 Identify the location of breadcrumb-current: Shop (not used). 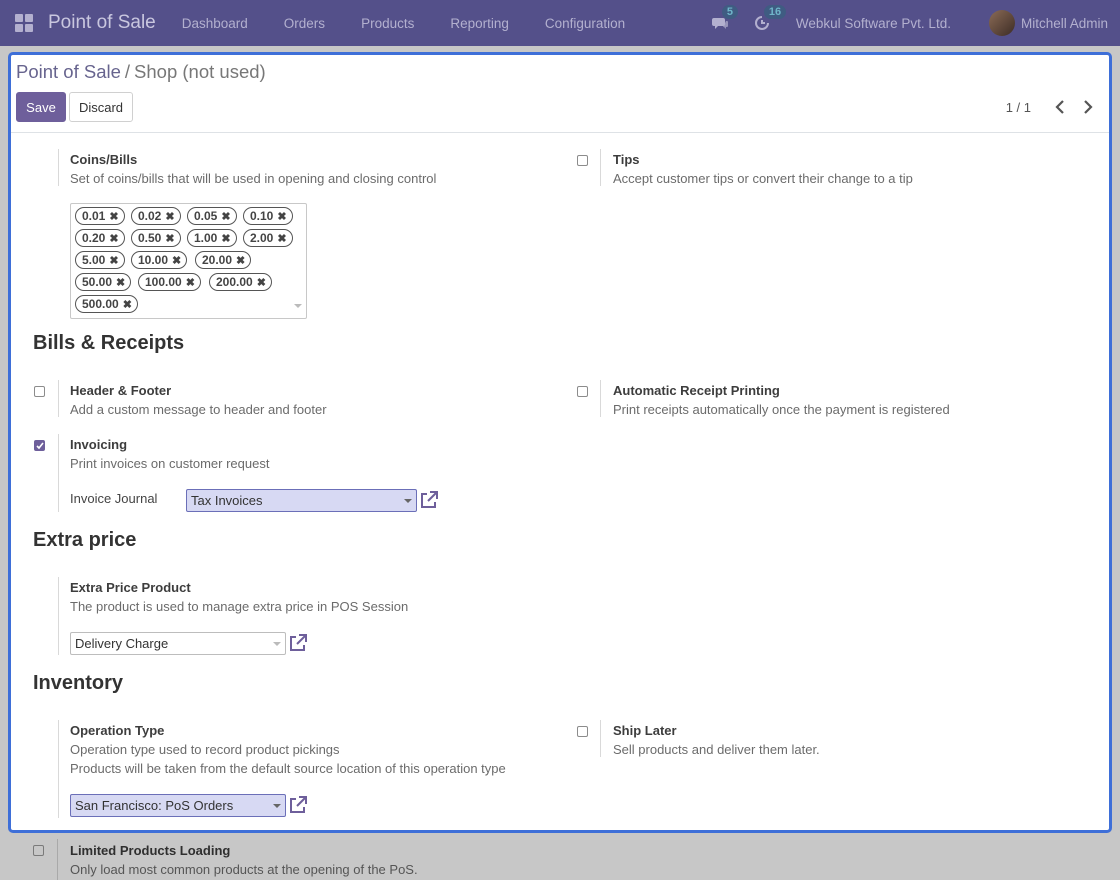
(200, 71).